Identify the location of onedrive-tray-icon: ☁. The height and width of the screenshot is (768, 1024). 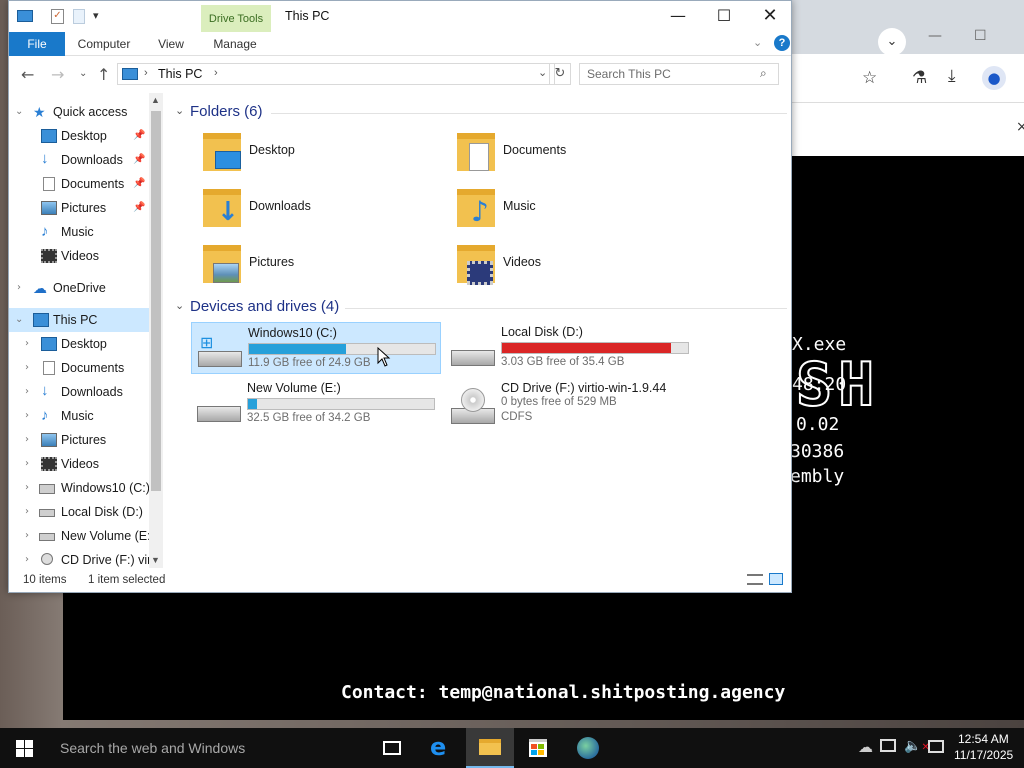
(865, 747).